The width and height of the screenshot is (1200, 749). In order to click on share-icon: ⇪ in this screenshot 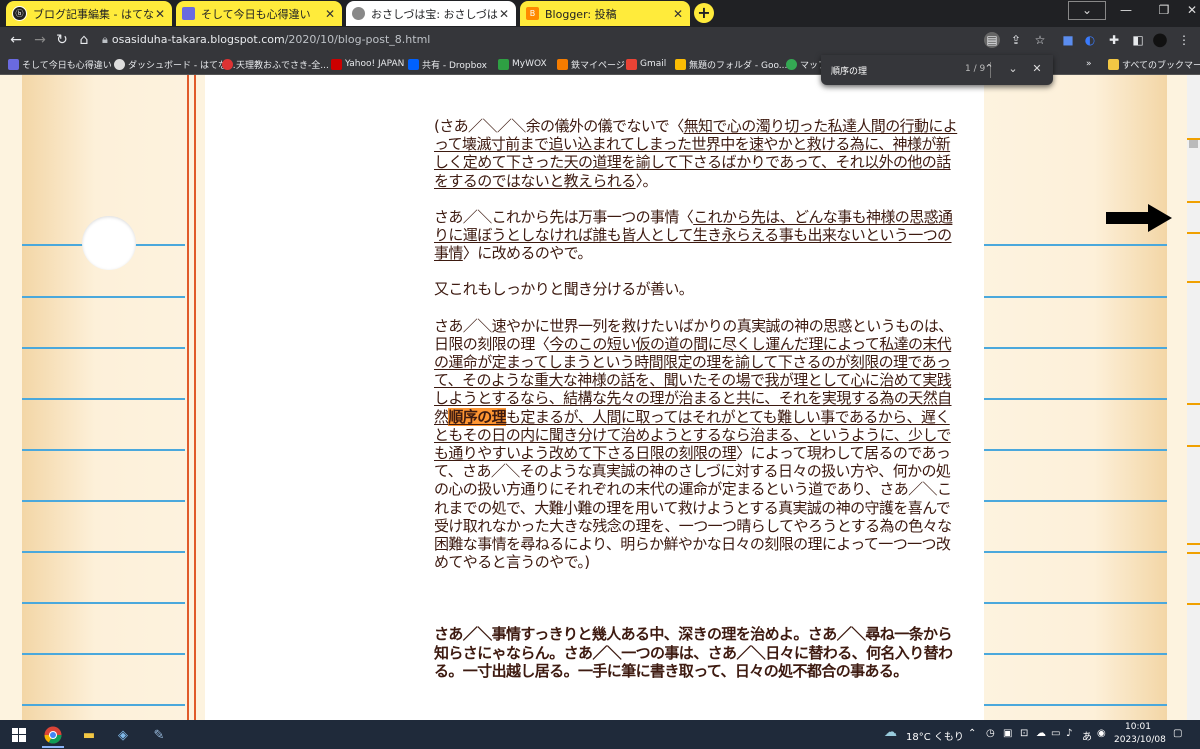, I will do `click(1016, 40)`.